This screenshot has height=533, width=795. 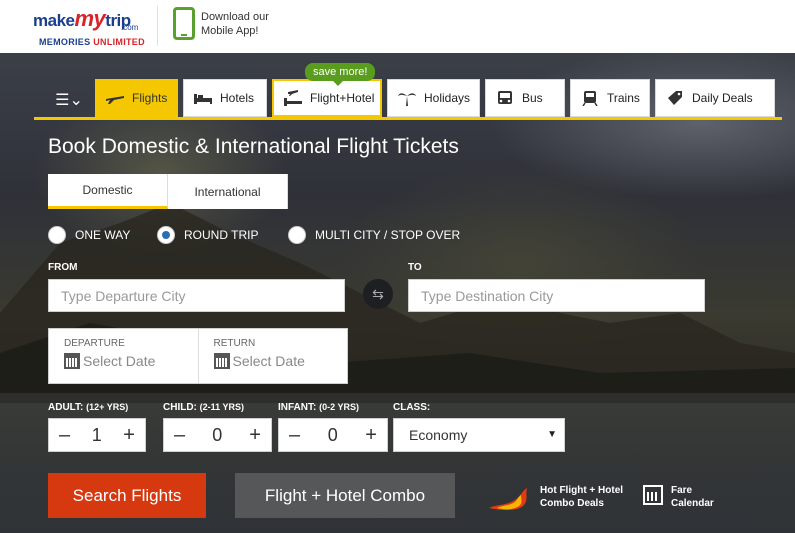 I want to click on segment-domestic: Domestic, so click(x=108, y=191).